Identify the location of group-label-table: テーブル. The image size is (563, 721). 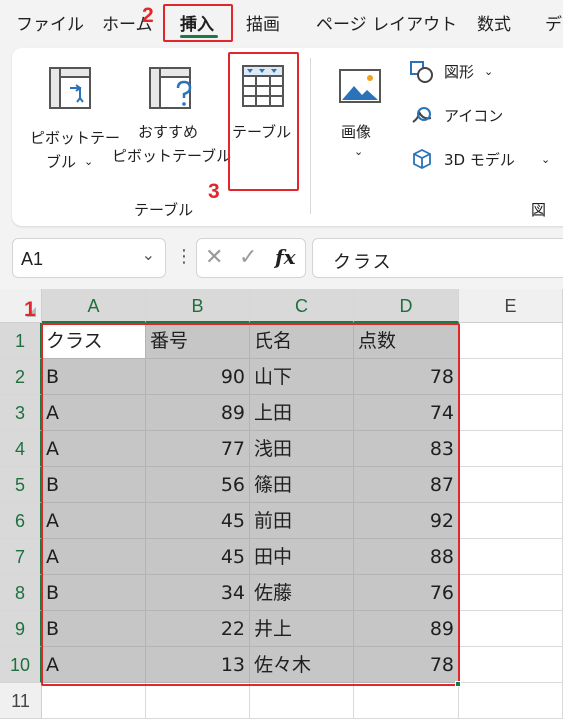
(164, 210).